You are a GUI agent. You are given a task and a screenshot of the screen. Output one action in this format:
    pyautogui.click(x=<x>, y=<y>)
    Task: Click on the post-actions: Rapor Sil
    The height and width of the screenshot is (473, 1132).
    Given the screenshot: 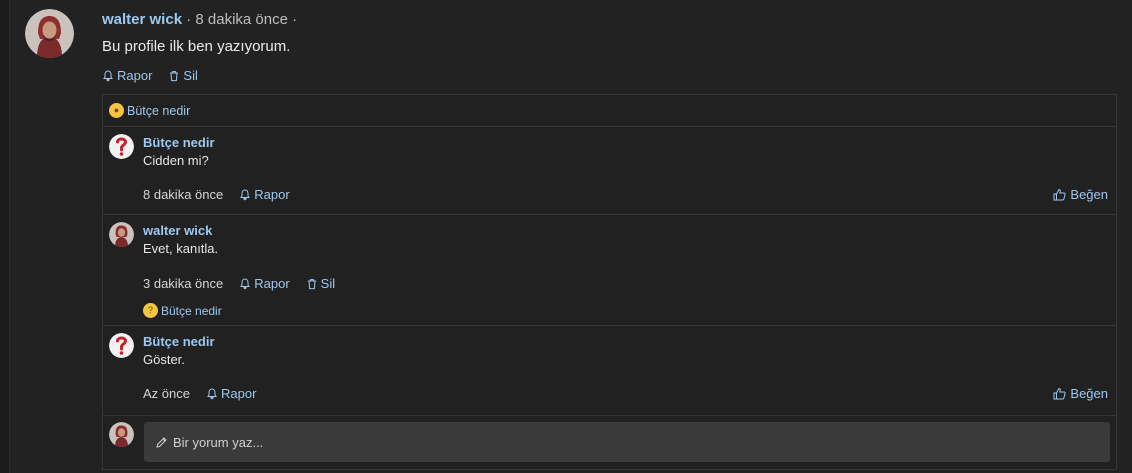 What is the action you would take?
    pyautogui.click(x=150, y=75)
    